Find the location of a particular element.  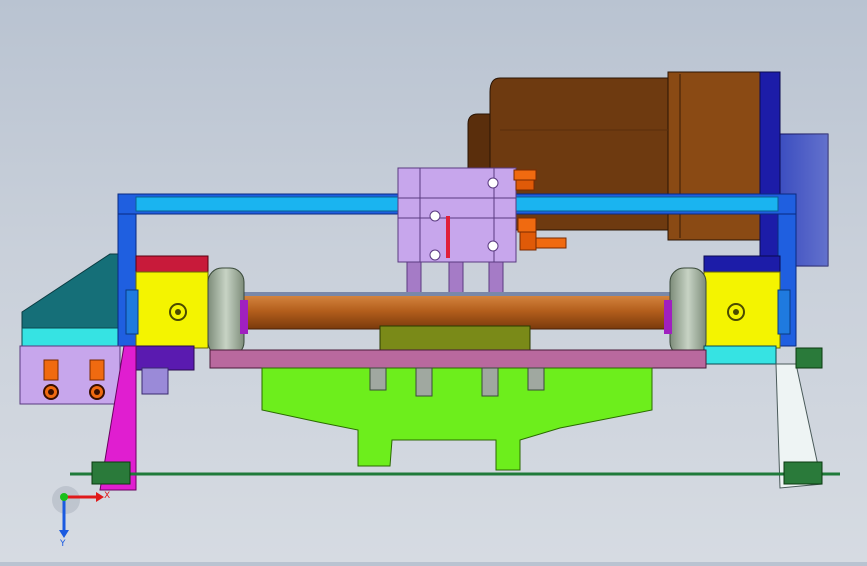

right-navy-block is located at coordinates (742, 265).